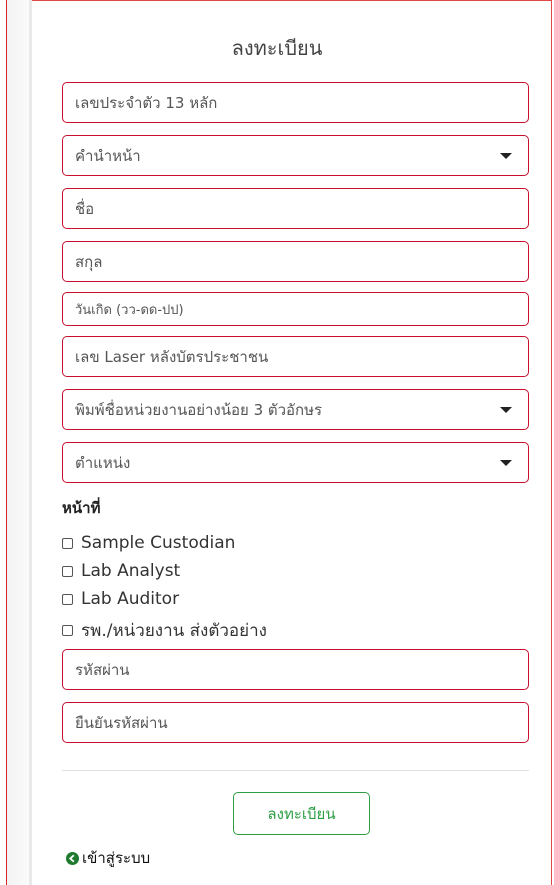  Describe the element at coordinates (295, 155) in the screenshot. I see `prefix-select: คำนำหน้า` at that location.